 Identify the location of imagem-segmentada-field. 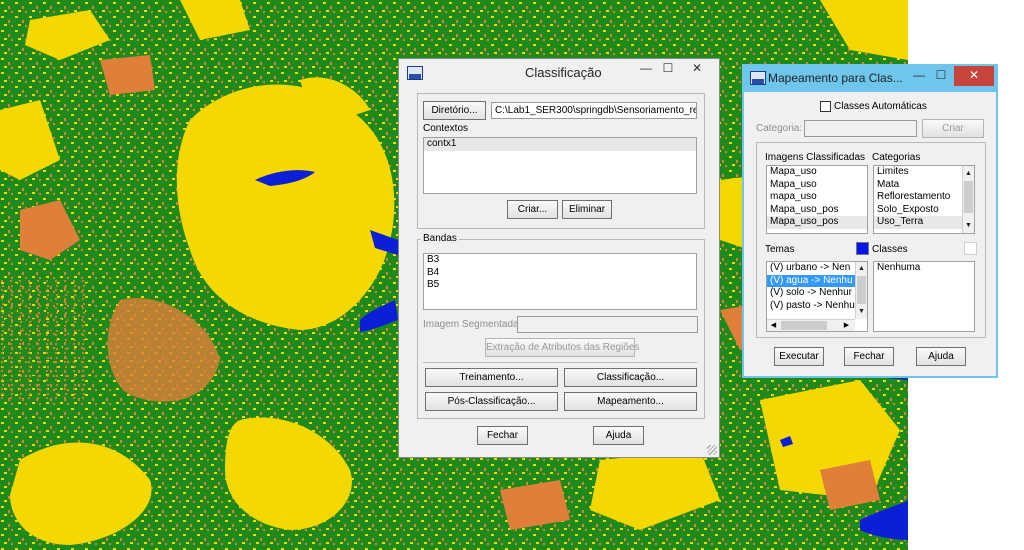
(607, 324).